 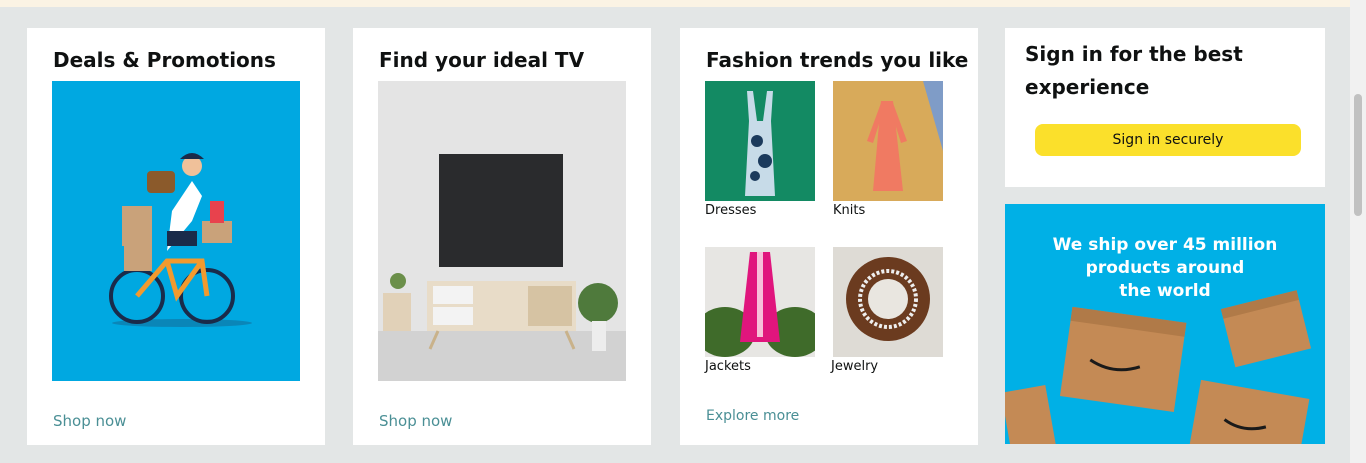 I want to click on fashion-item-knits-image, so click(x=888, y=141).